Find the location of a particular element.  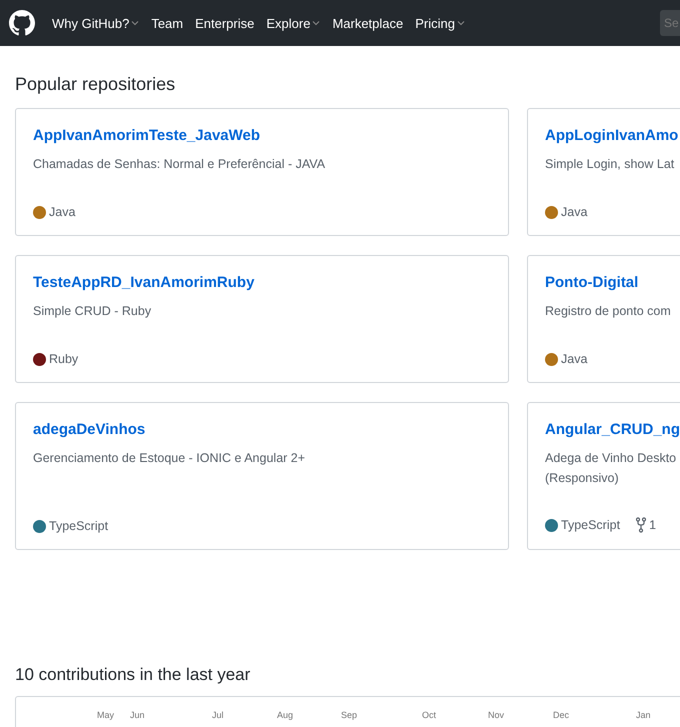

repo-link: TesteAppRD_IvanAmorimRuby is located at coordinates (143, 282).